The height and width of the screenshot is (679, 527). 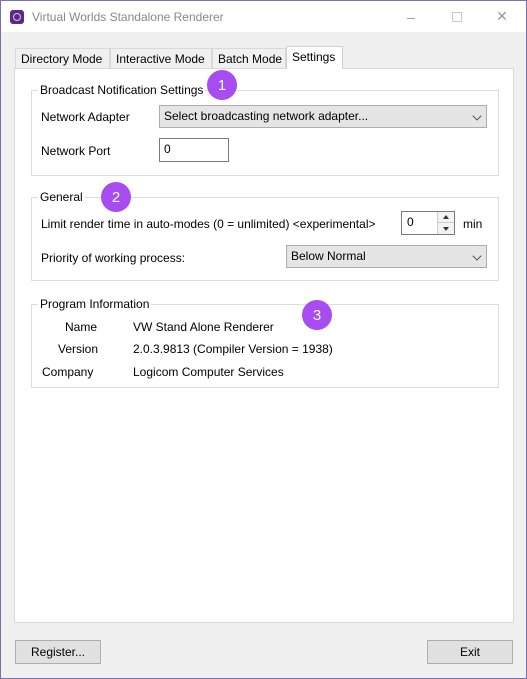 What do you see at coordinates (263, 16) in the screenshot?
I see `title-bar: Virtual Worlds Standalone Renderer – ✕` at bounding box center [263, 16].